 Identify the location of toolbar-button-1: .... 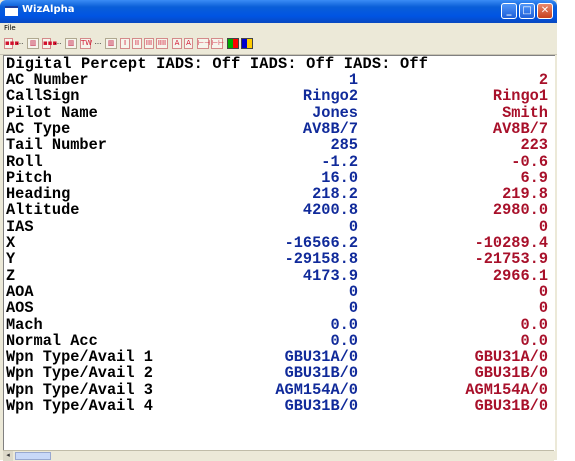
(20, 43).